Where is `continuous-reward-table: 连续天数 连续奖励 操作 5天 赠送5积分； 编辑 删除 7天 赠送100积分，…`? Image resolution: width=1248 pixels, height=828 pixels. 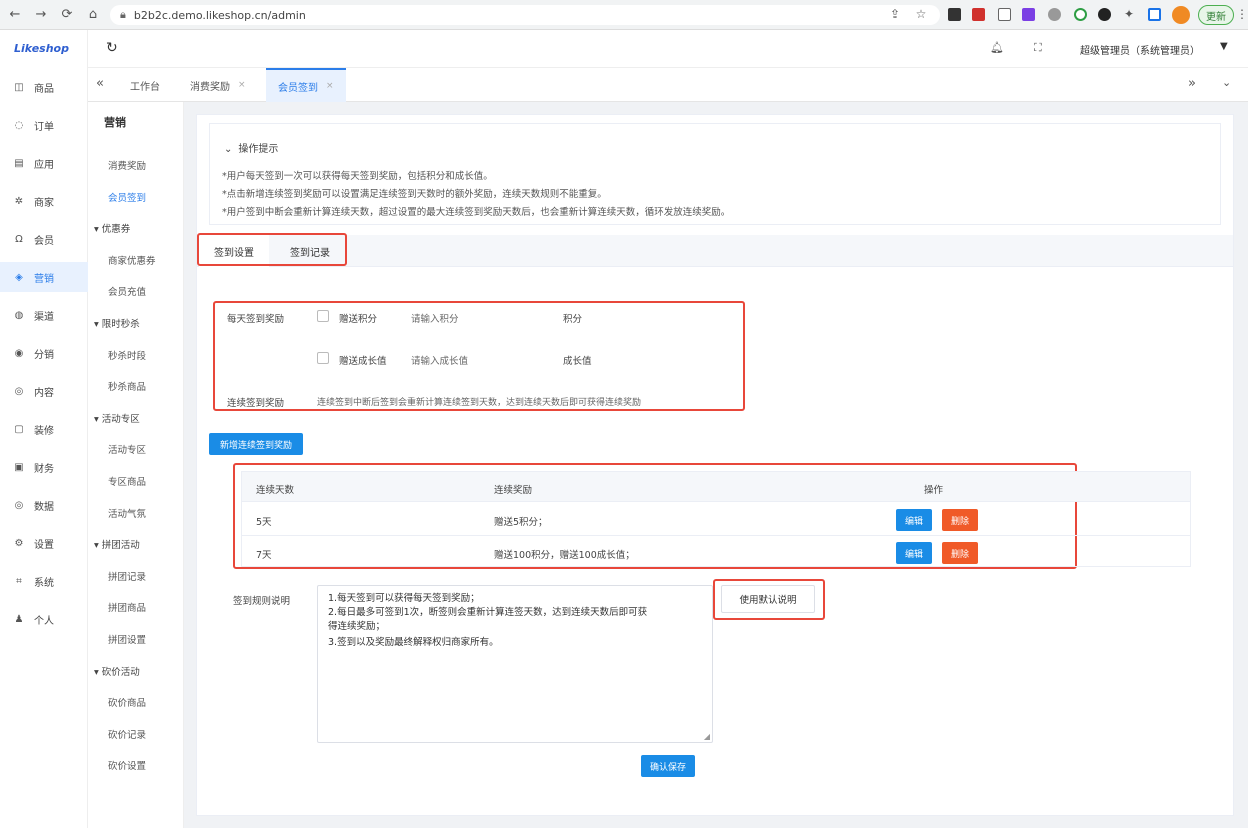 continuous-reward-table: 连续天数 连续奖励 操作 5天 赠送5积分； 编辑 删除 7天 赠送100积分，… is located at coordinates (716, 519).